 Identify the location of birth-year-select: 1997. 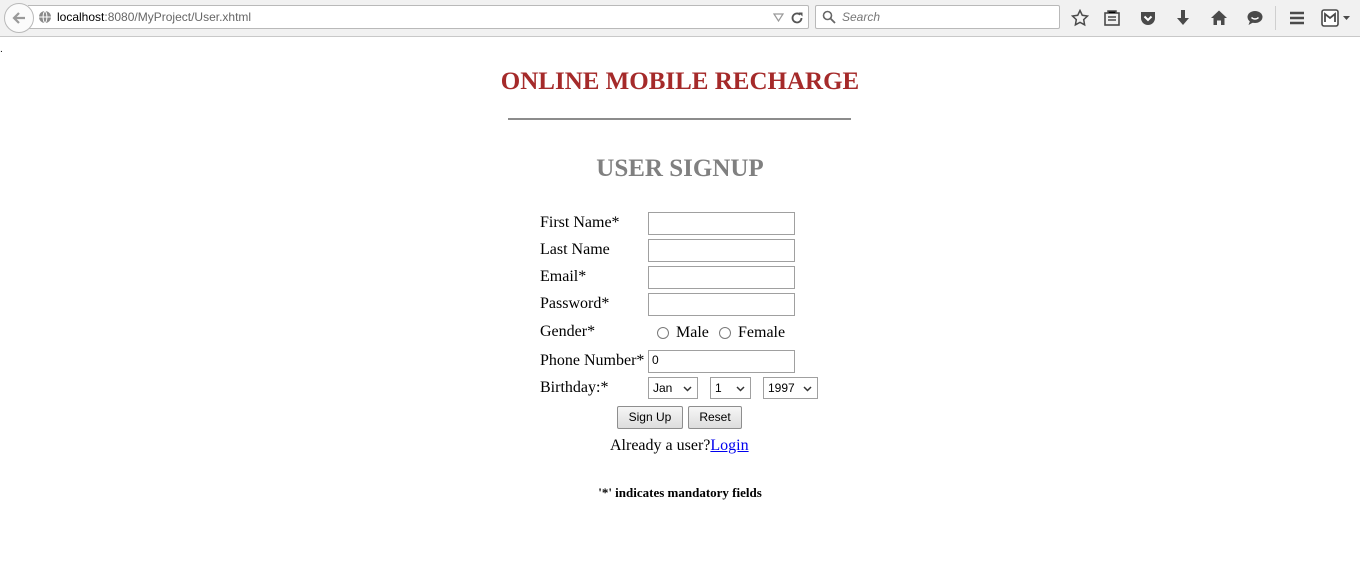
(790, 388).